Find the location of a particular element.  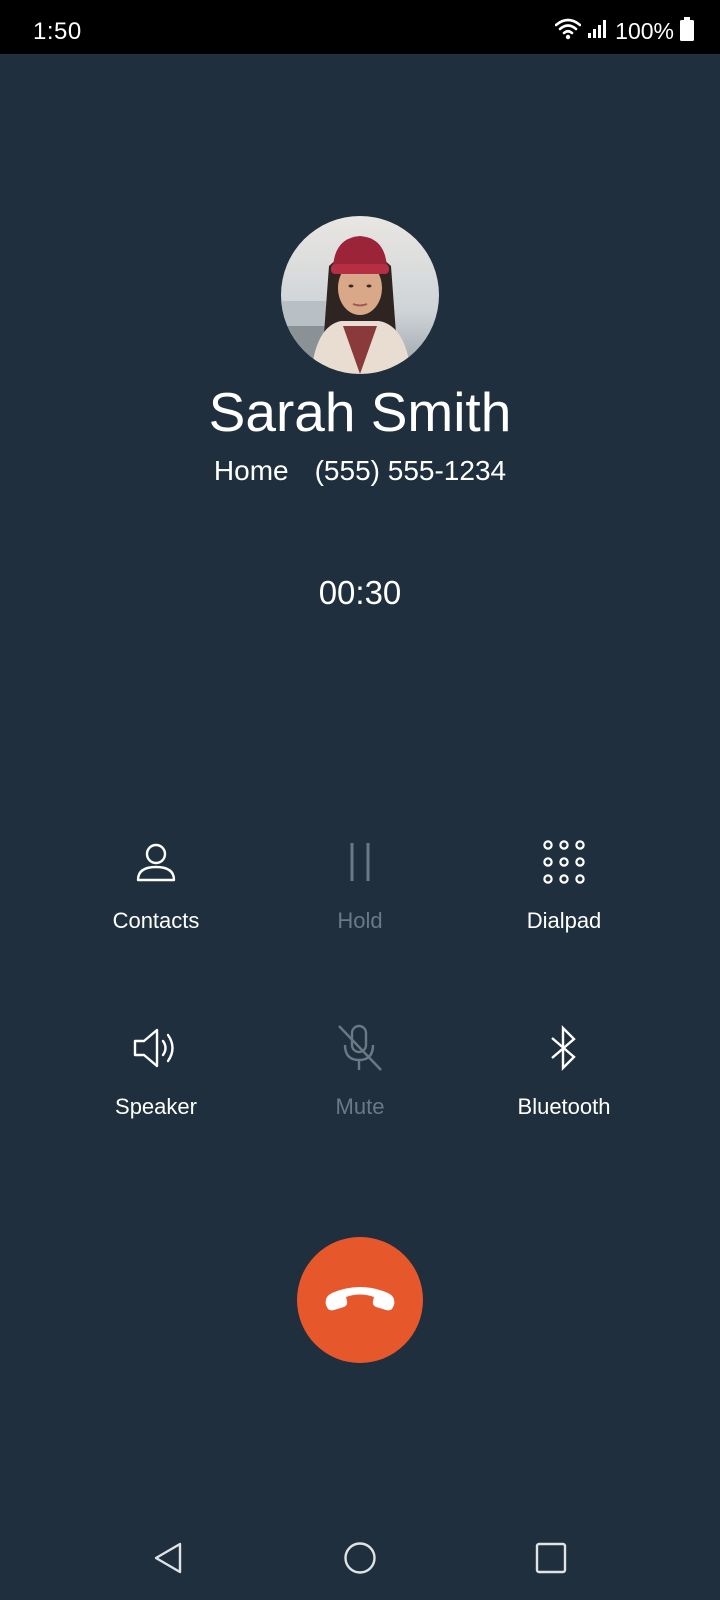

dialpad-label: Dialpad is located at coordinates (564, 920).